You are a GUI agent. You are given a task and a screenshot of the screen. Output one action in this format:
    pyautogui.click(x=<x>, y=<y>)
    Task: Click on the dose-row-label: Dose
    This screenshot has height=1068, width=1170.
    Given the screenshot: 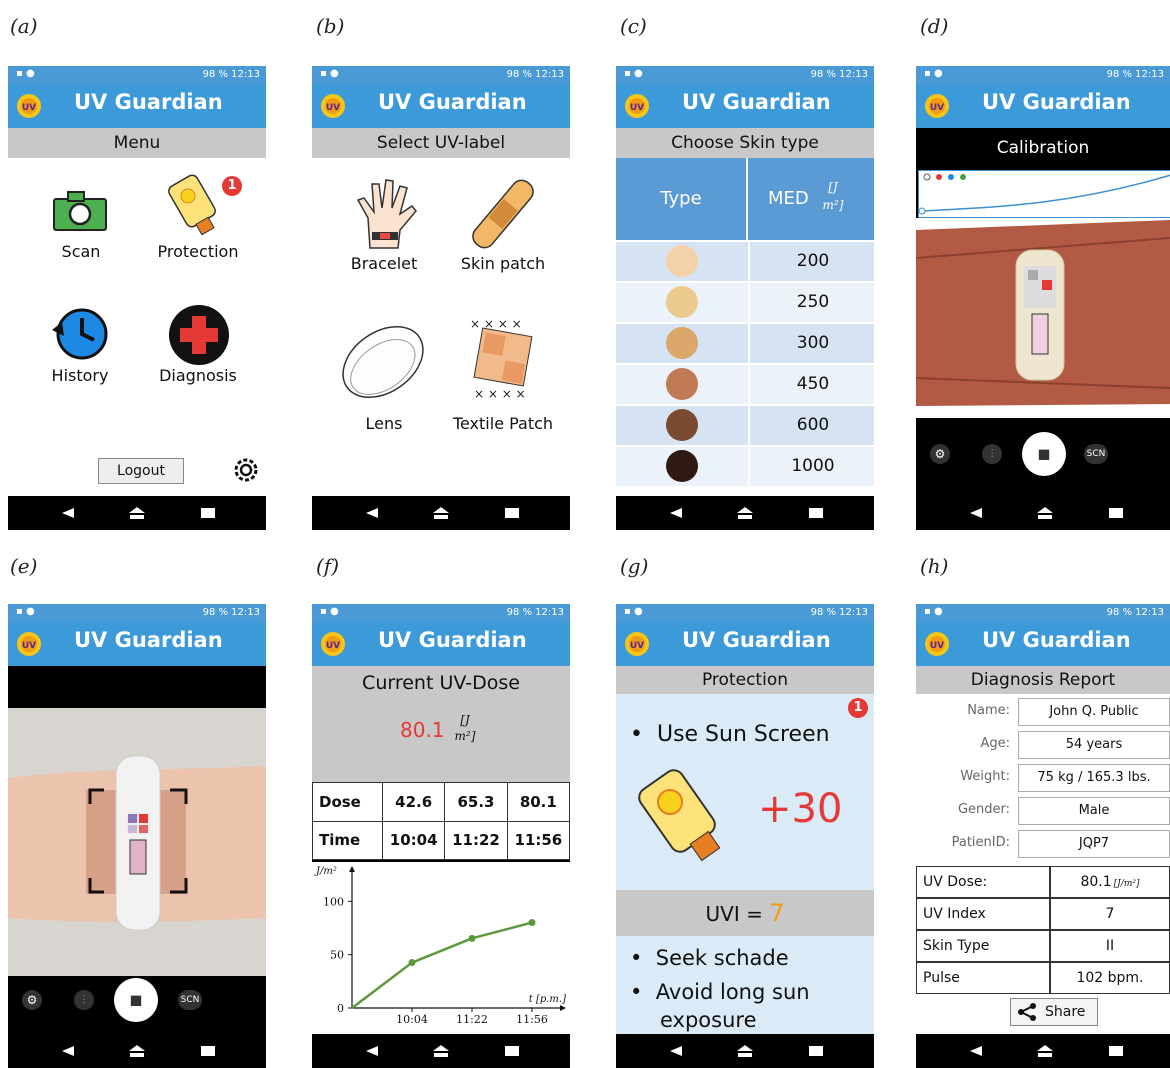 What is the action you would take?
    pyautogui.click(x=347, y=802)
    